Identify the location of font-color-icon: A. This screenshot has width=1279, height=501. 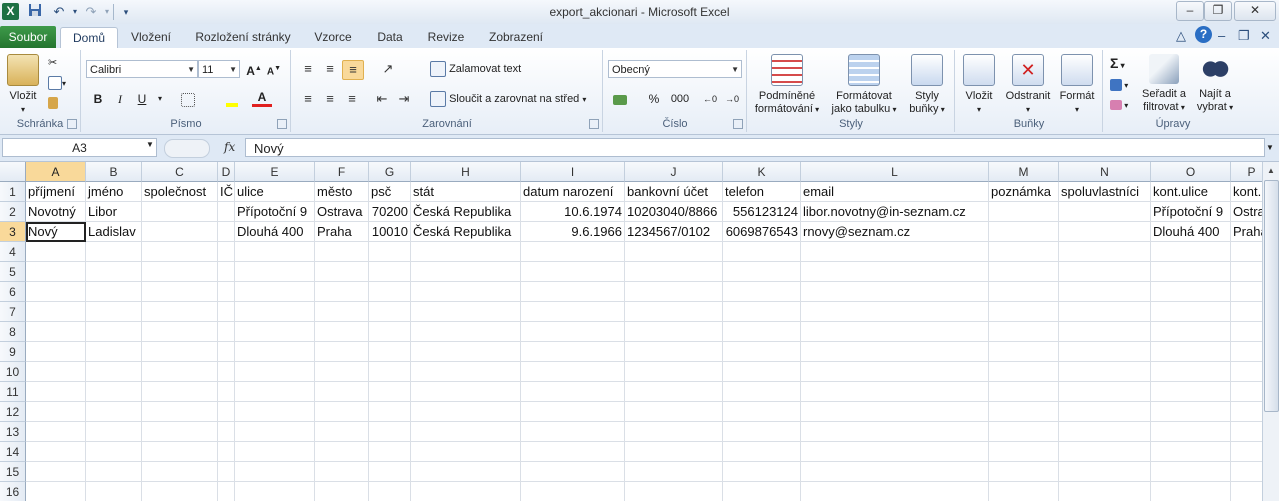
(262, 98).